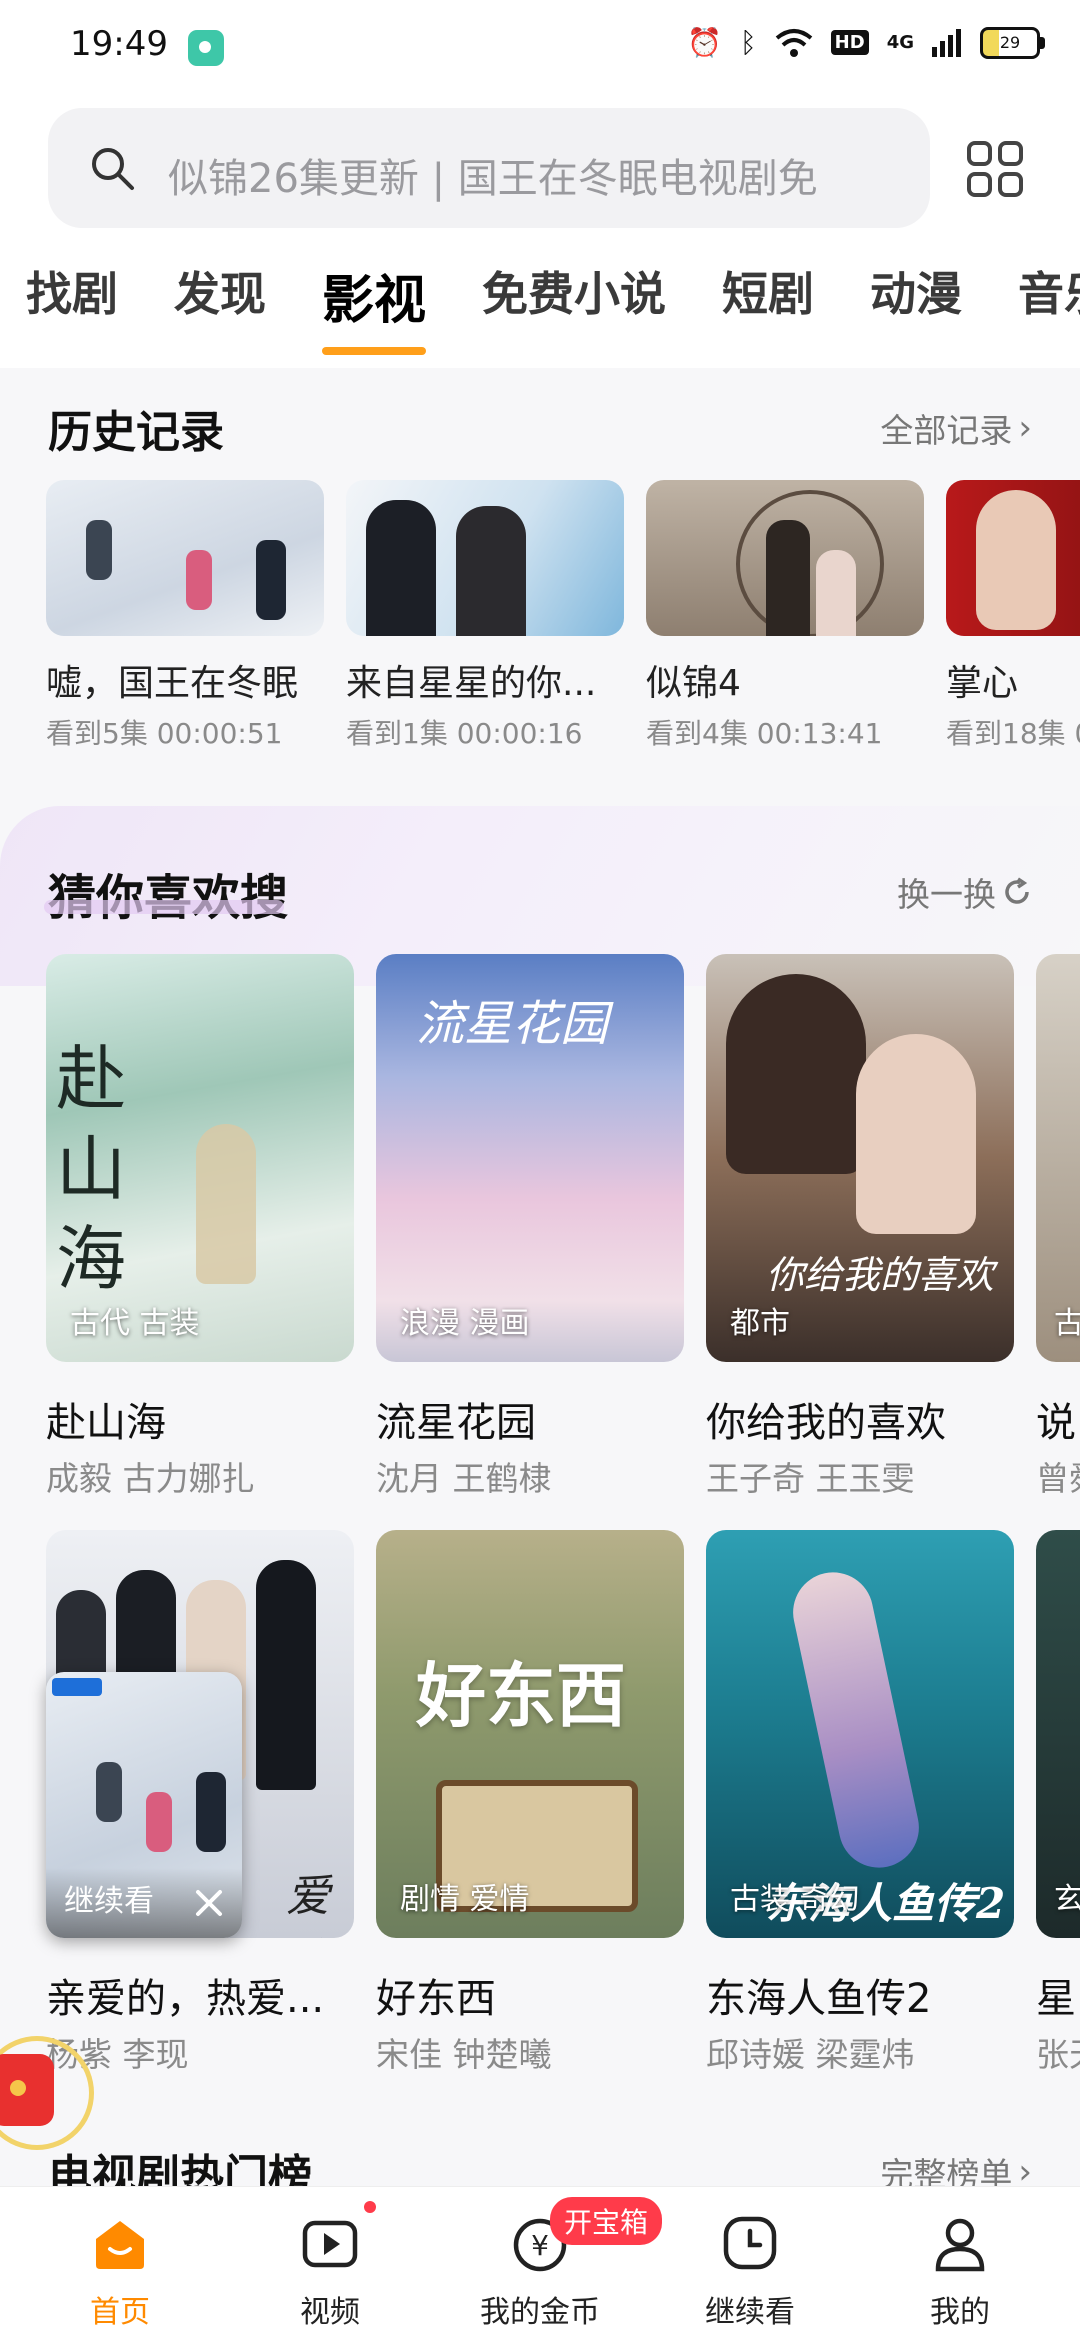  What do you see at coordinates (113, 169) in the screenshot?
I see `search-icon` at bounding box center [113, 169].